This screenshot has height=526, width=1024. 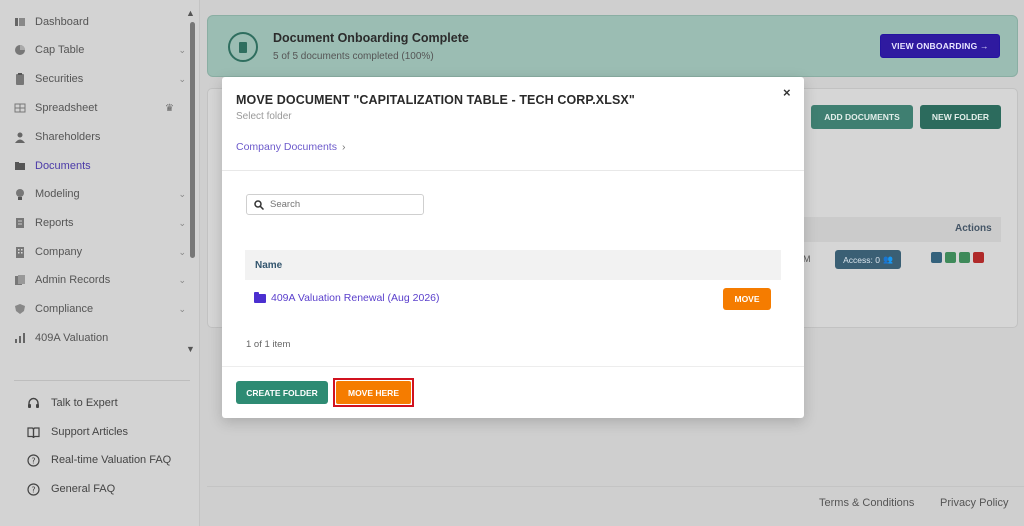 I want to click on help-item-label: Talk to Expert, so click(x=84, y=403).